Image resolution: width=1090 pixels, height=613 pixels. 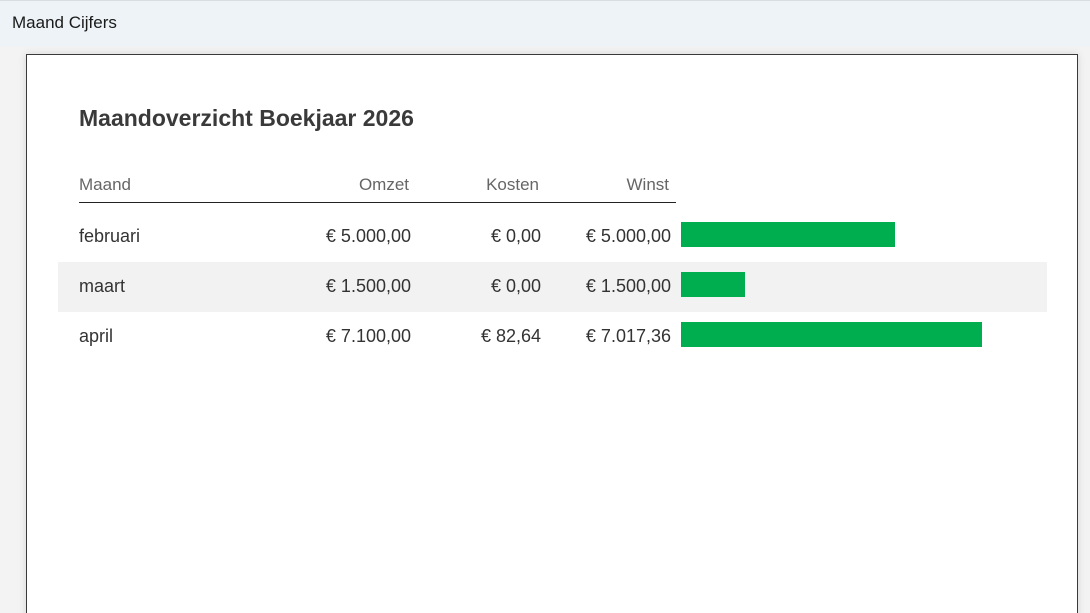 I want to click on report-title: Maandoverzicht Boekjaar 2026, so click(x=246, y=118).